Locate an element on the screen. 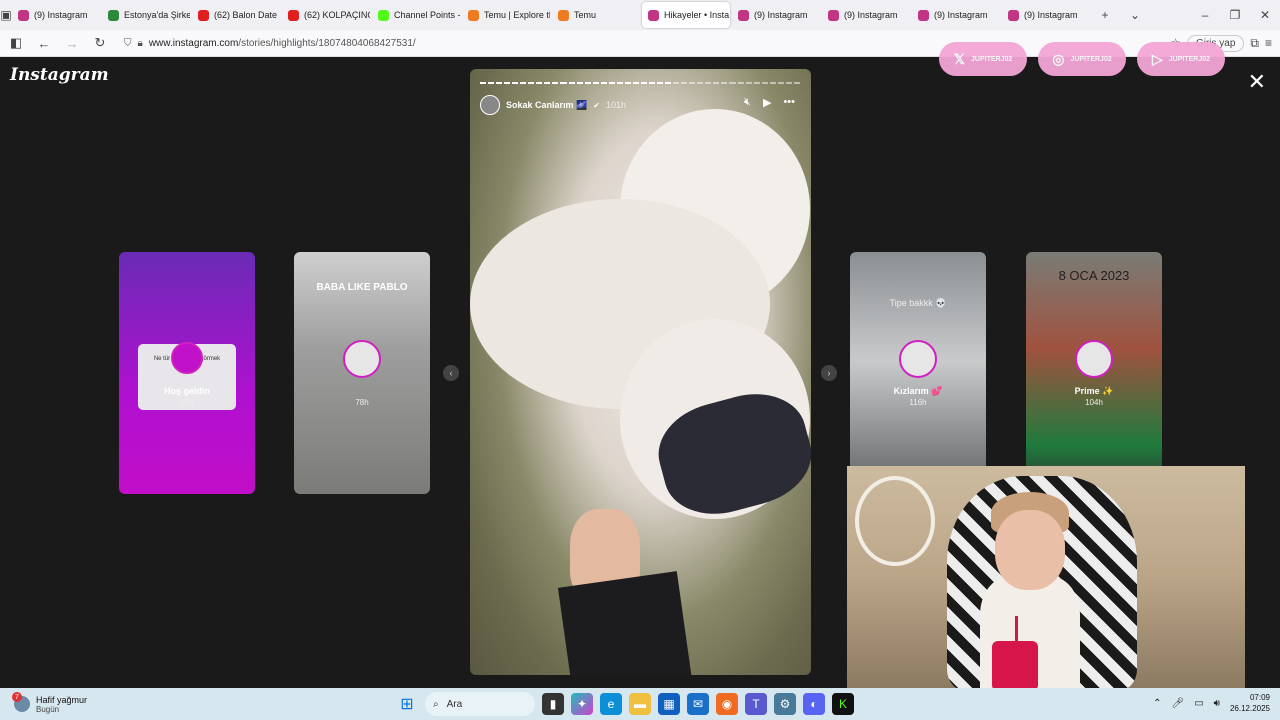 This screenshot has width=1280, height=720. side-story-4: 8 OCA 2023 Prime ✨ 104h is located at coordinates (1094, 373).